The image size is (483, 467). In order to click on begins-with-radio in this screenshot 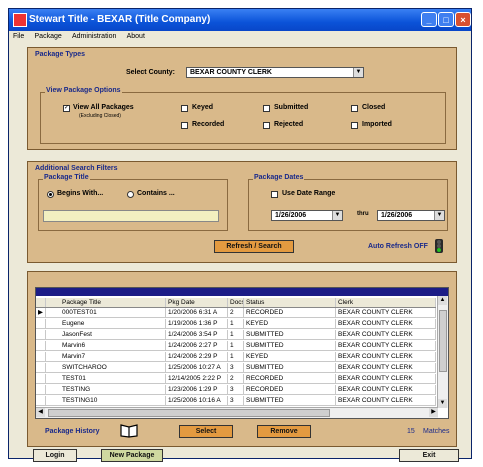, I will do `click(50, 194)`.